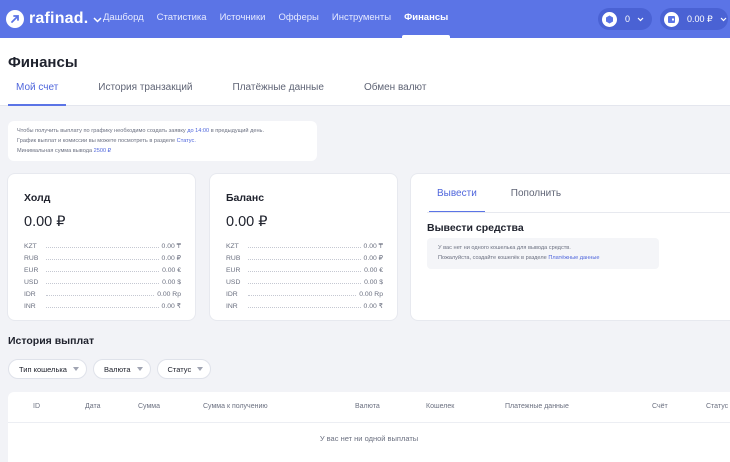 Image resolution: width=730 pixels, height=462 pixels. Describe the element at coordinates (55, 151) in the screenshot. I see `notice-text: Минимальная сумма вывода` at that location.